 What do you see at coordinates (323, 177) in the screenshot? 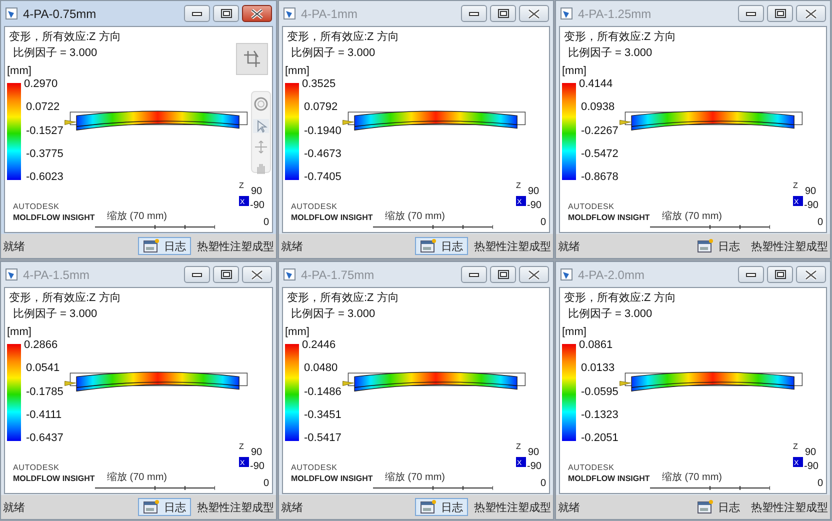
I see `scale-value: -0.7405` at bounding box center [323, 177].